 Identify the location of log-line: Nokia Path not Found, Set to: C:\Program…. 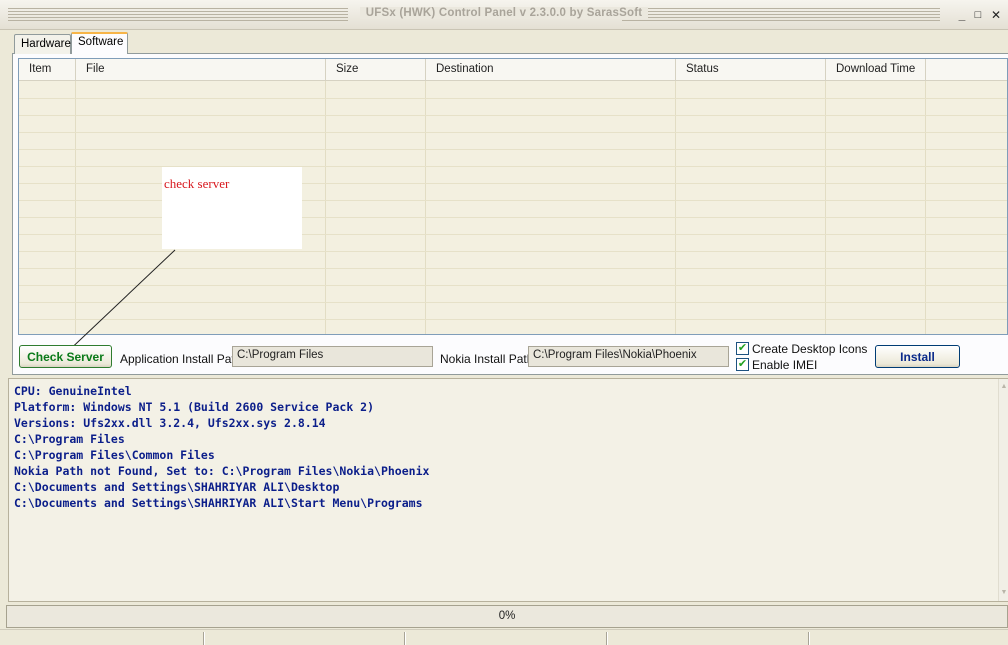
(222, 471).